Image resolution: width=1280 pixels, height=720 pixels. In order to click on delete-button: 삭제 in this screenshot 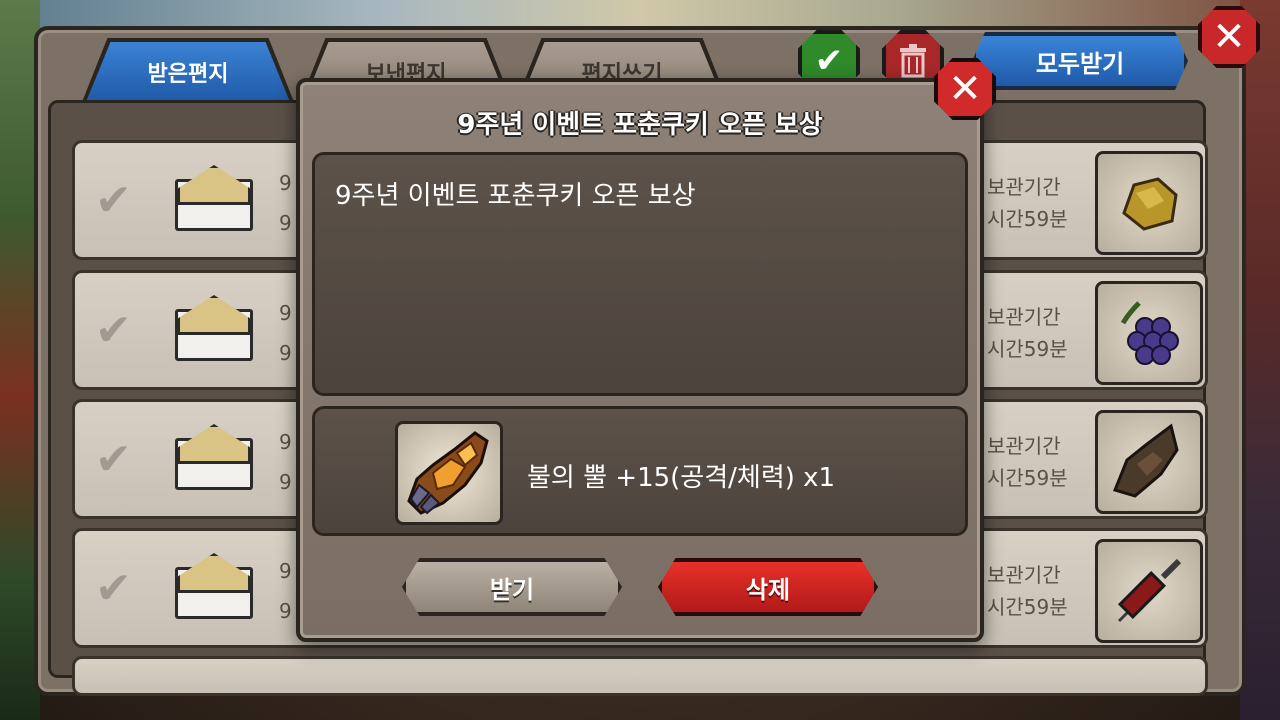, I will do `click(768, 587)`.